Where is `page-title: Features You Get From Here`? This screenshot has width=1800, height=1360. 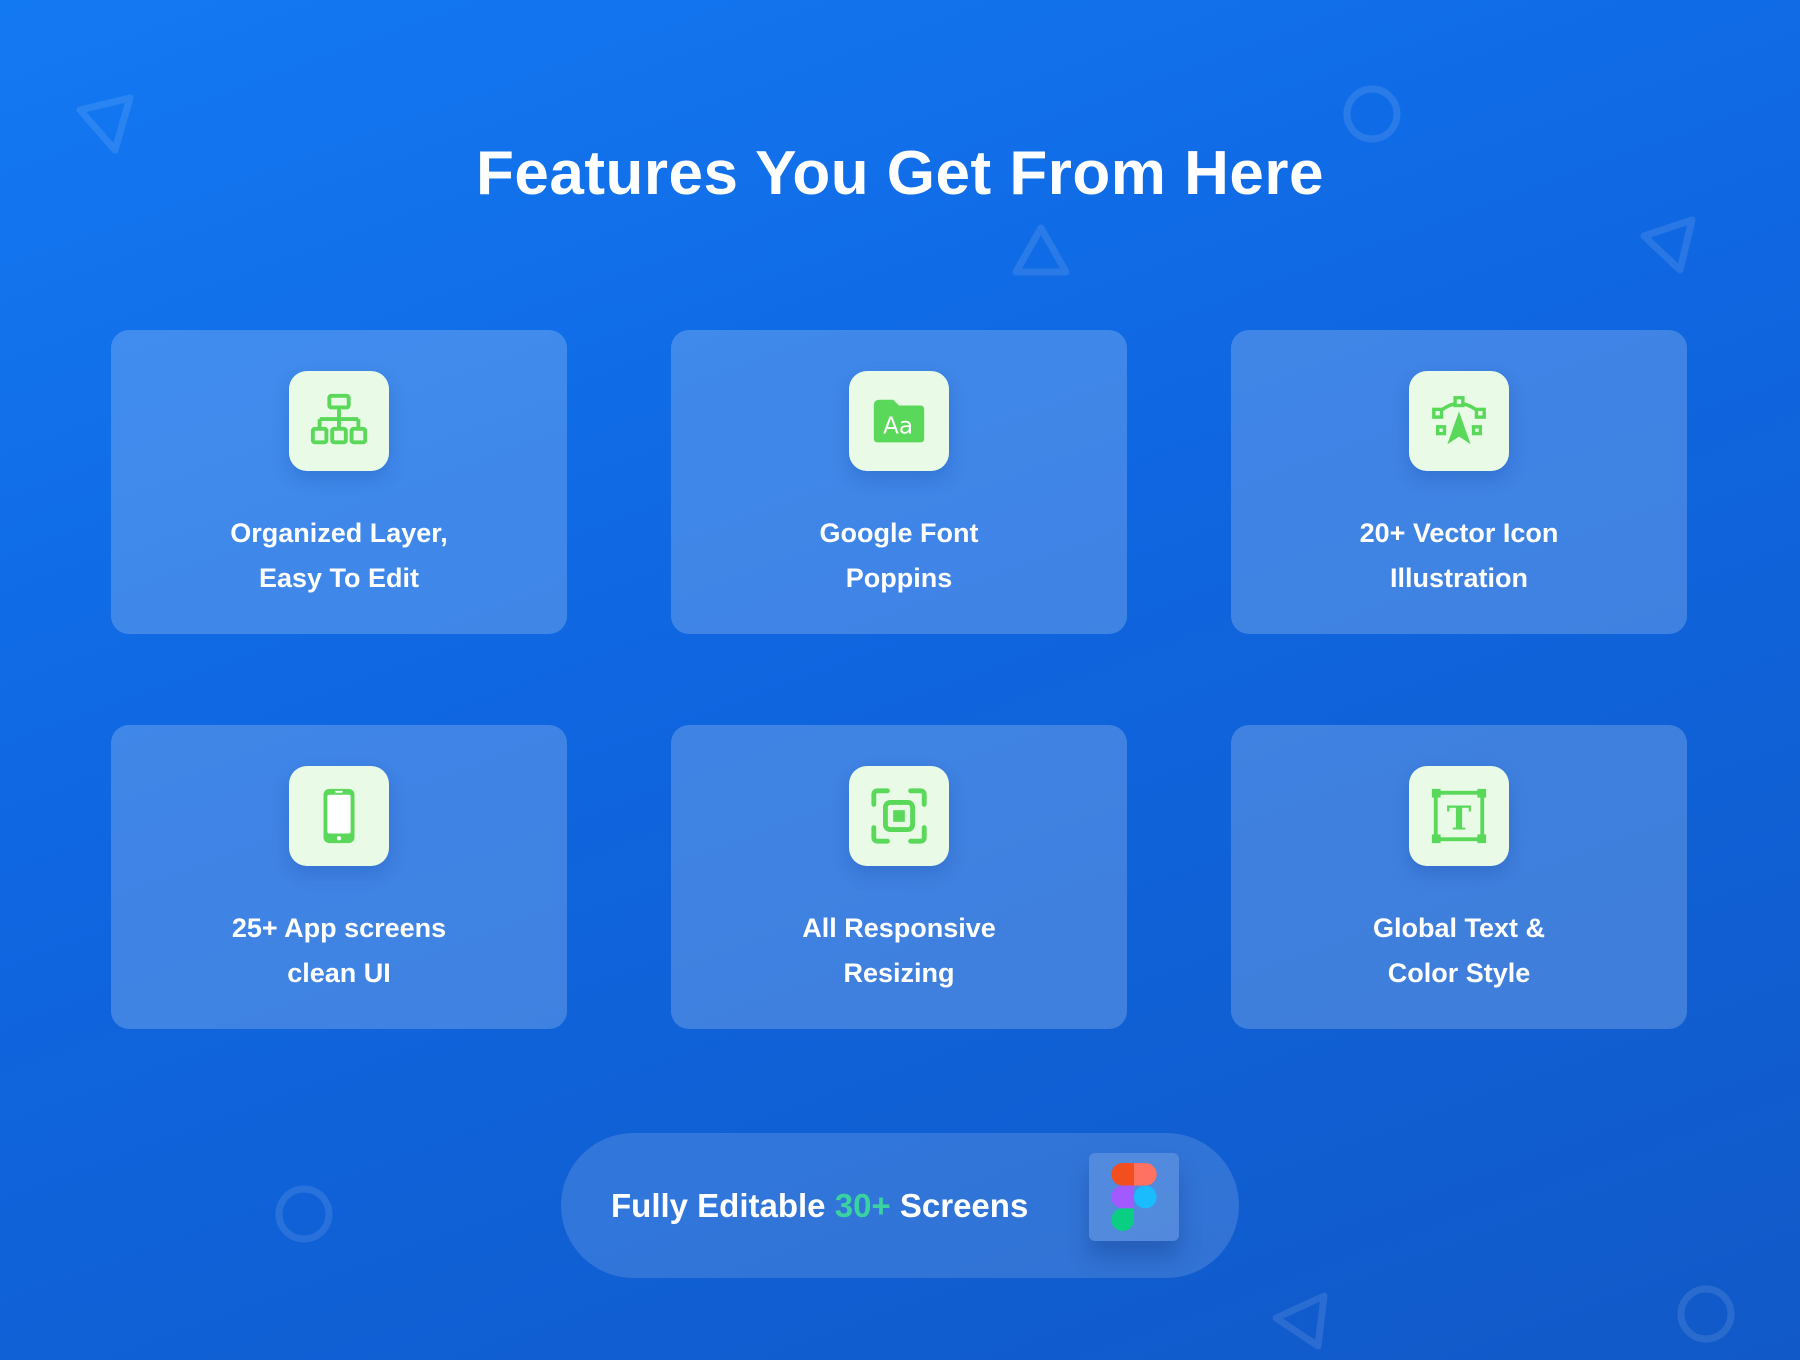 page-title: Features You Get From Here is located at coordinates (900, 173).